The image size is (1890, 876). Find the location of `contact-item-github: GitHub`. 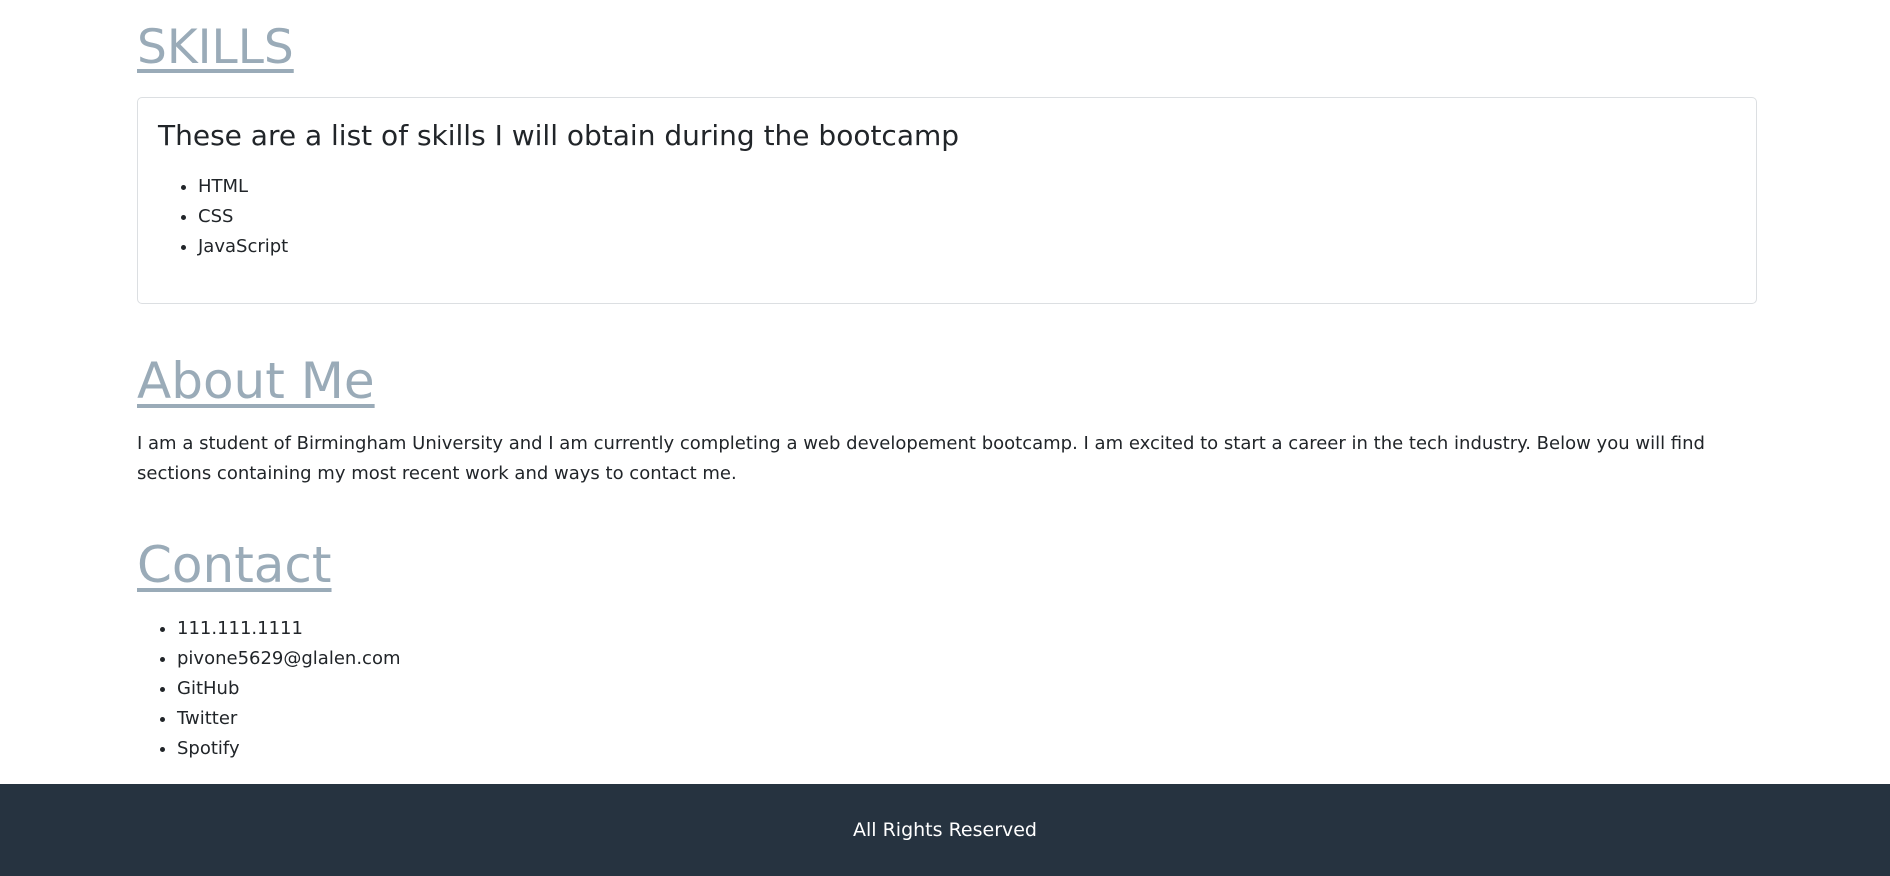

contact-item-github: GitHub is located at coordinates (289, 689).